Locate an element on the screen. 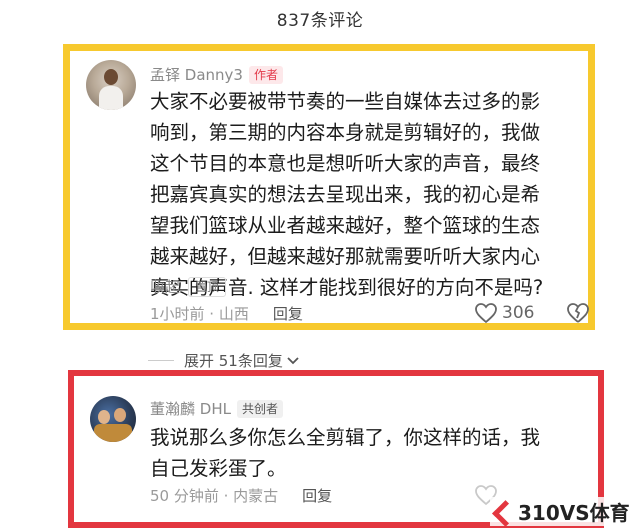  comment-author-row: 孟铎 Danny3 作者 is located at coordinates (216, 74).